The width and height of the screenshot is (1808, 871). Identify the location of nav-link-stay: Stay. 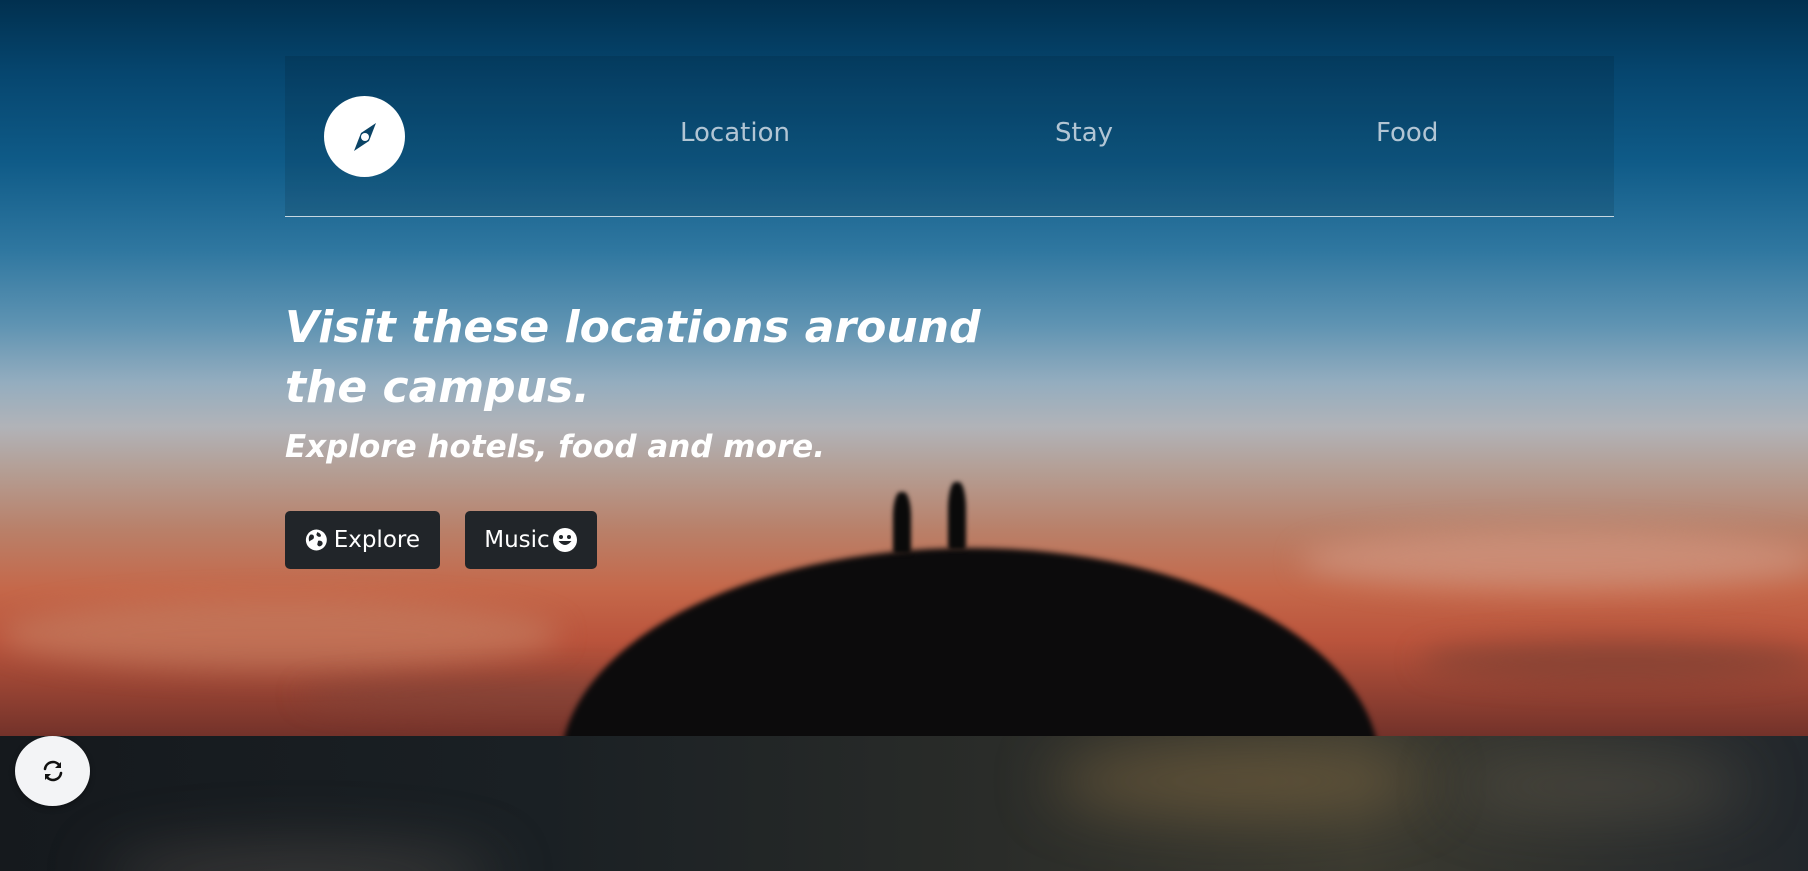
(1084, 133).